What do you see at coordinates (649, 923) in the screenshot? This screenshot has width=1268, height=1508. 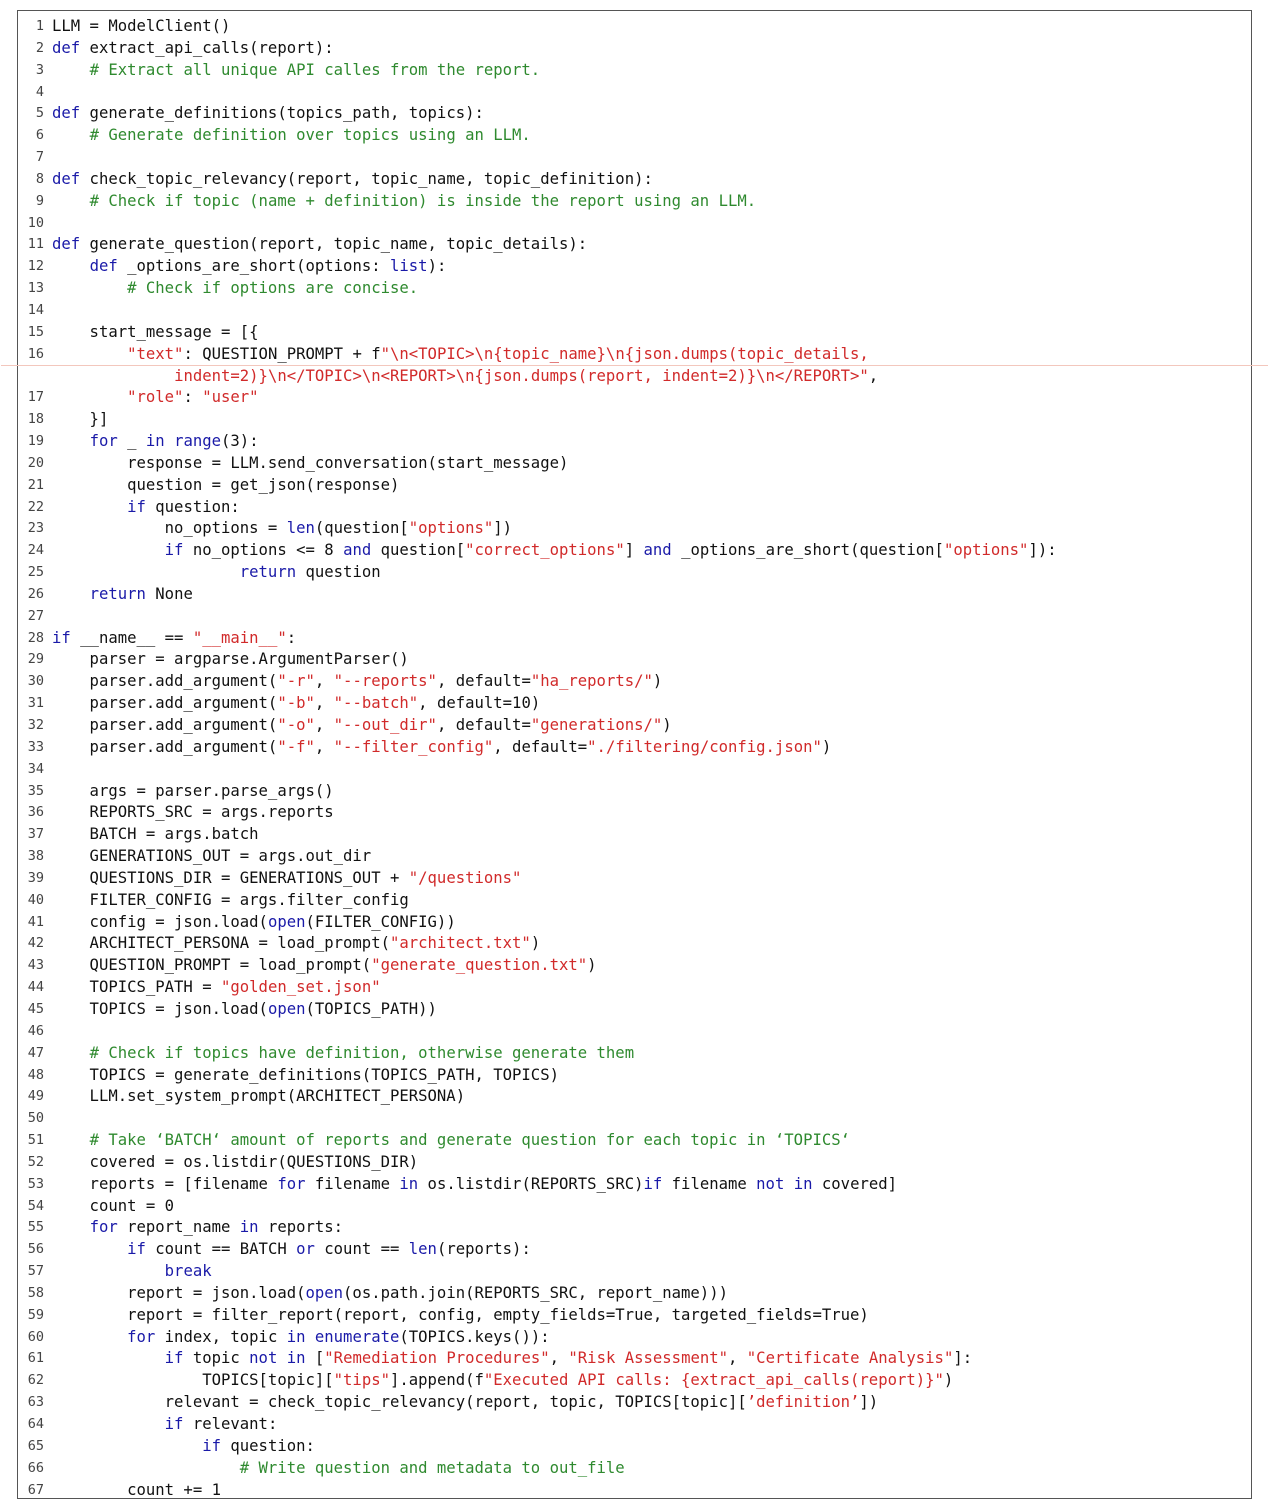 I see `code-text: config = json.load(open(FILTER_CONFIG))` at bounding box center [649, 923].